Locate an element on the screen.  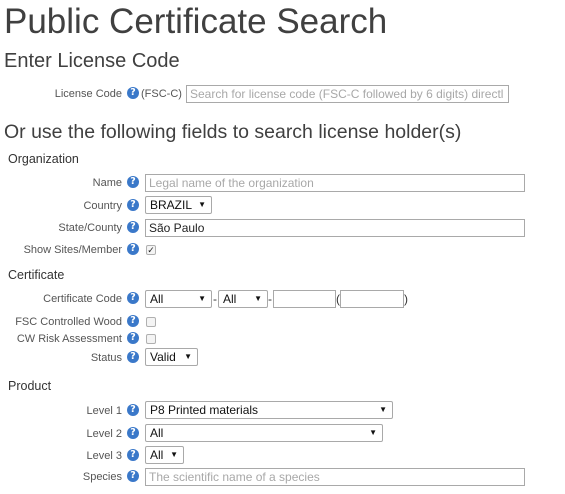
country-label: Country is located at coordinates (102, 206).